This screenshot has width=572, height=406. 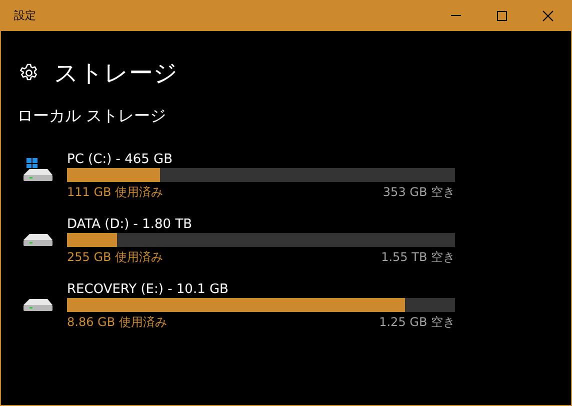 What do you see at coordinates (116, 73) in the screenshot?
I see `page-title: ストレージ` at bounding box center [116, 73].